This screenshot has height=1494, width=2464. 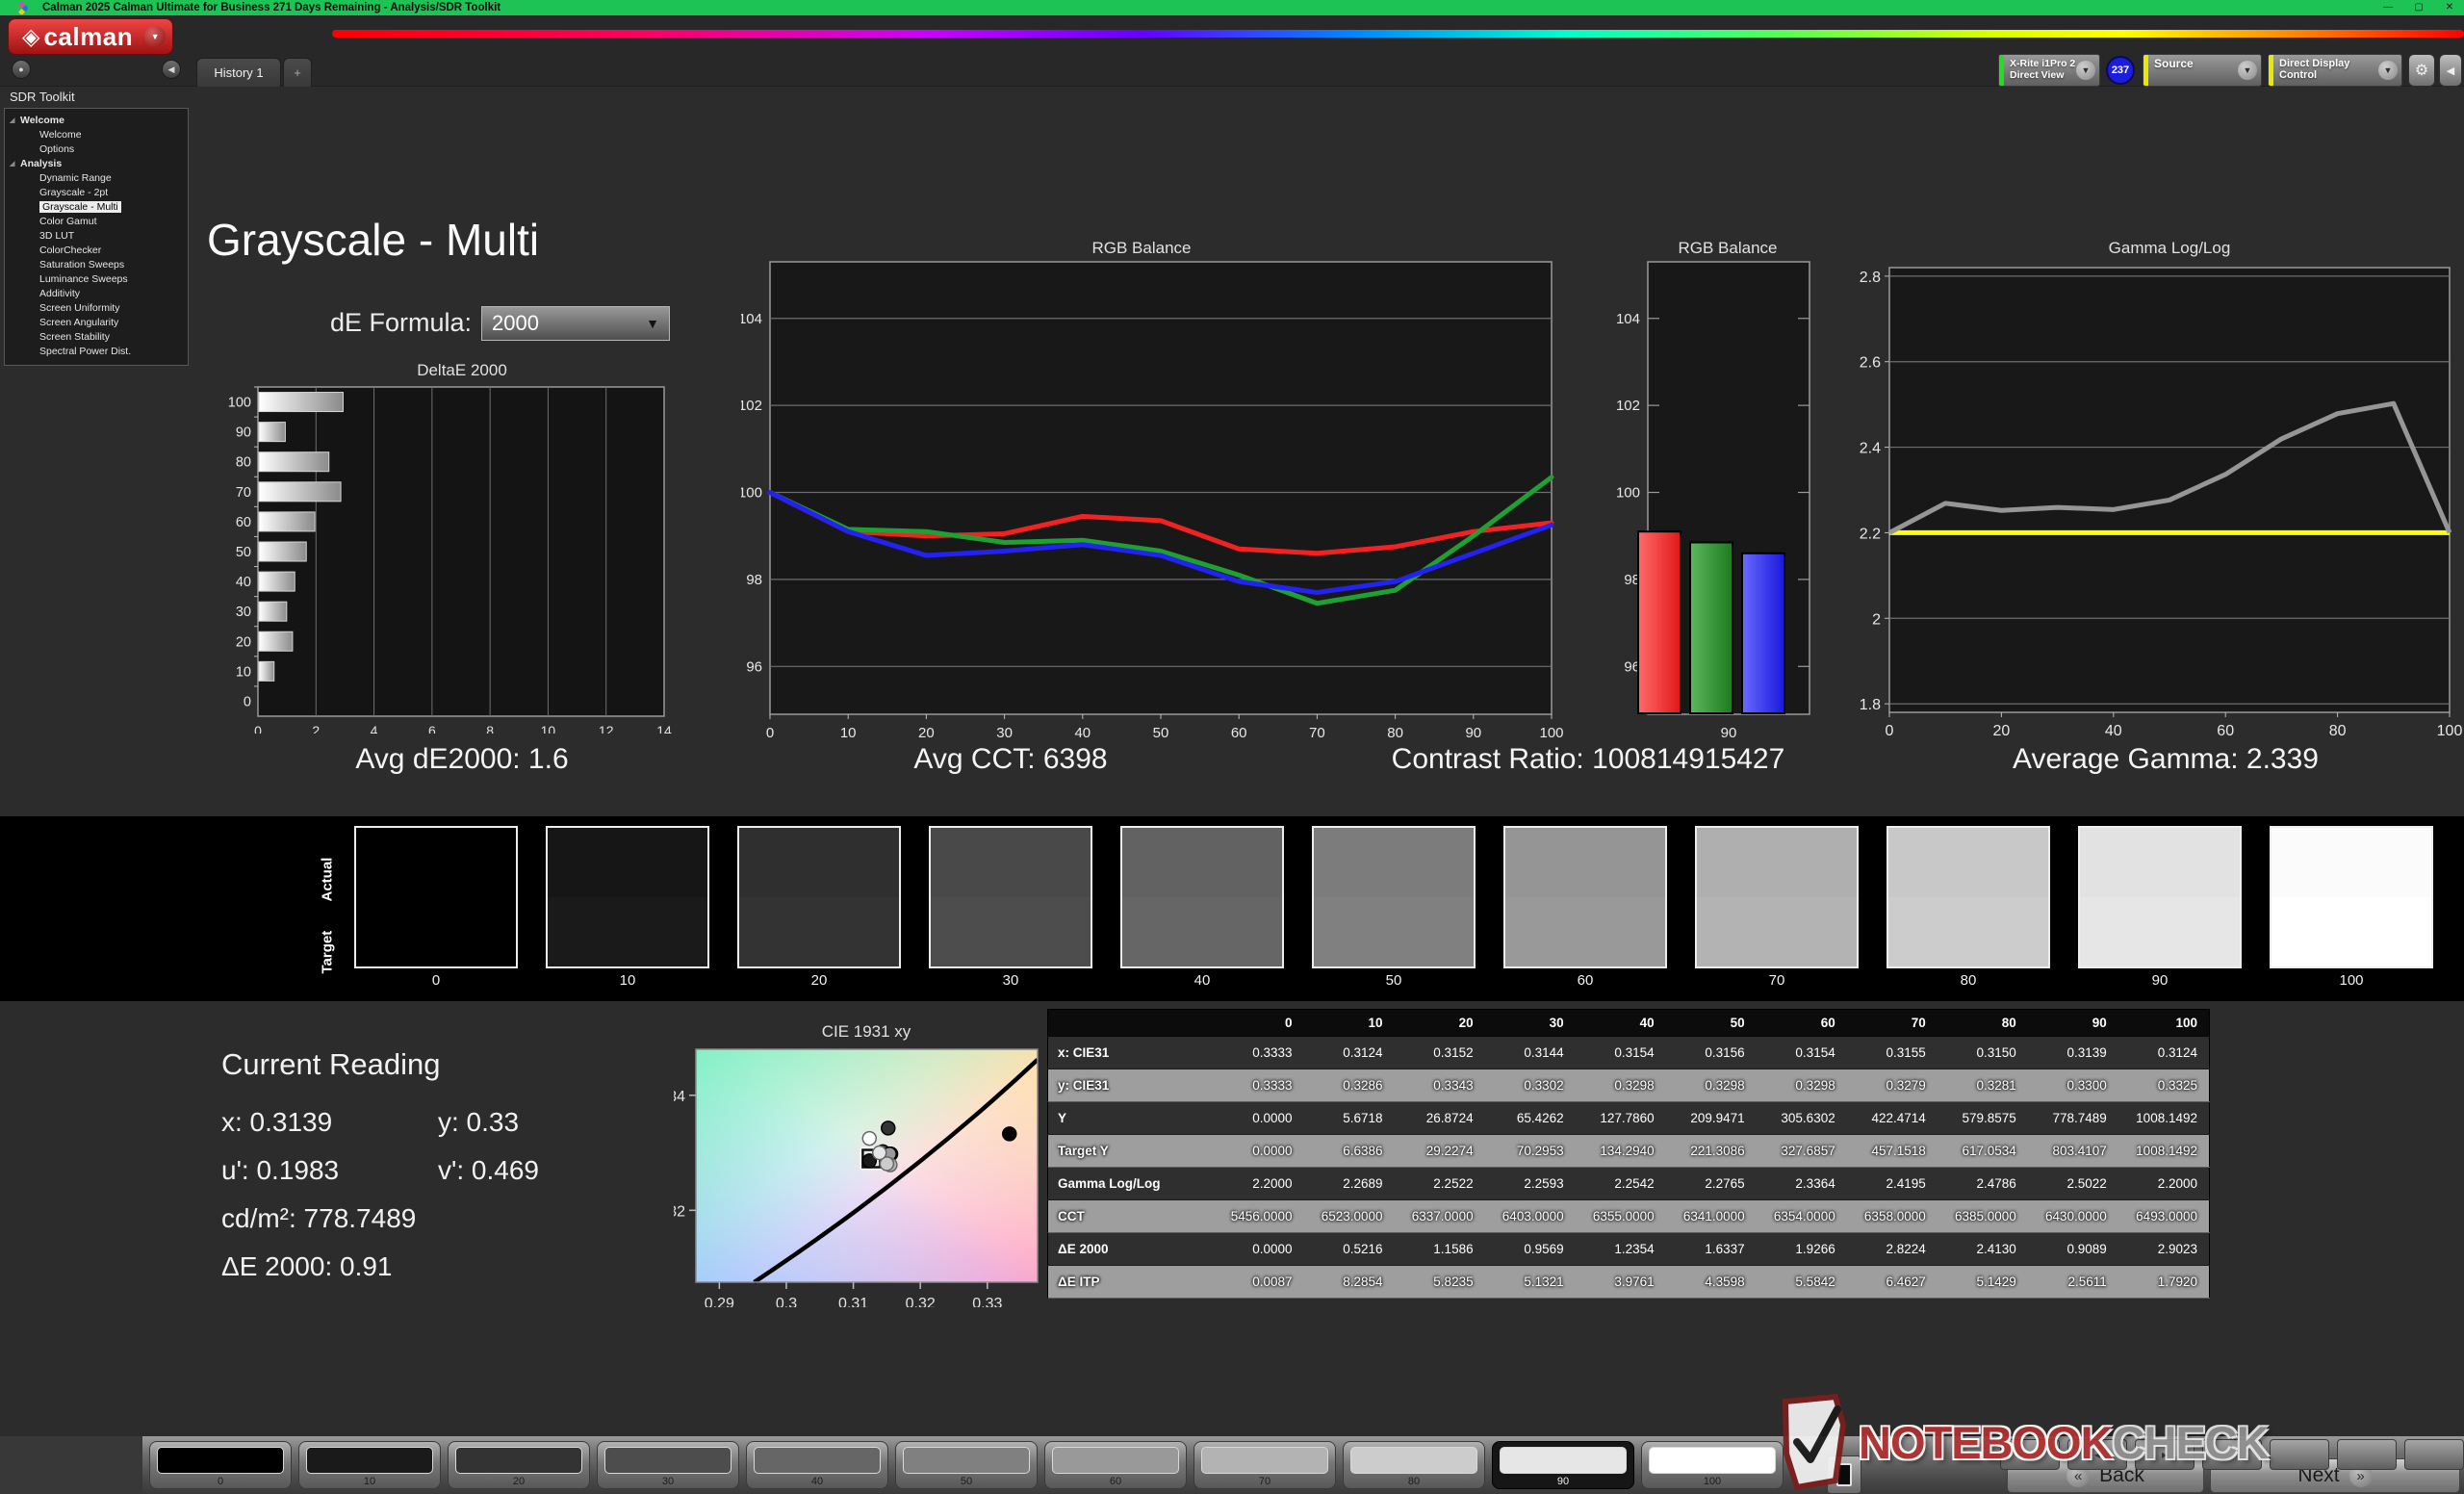 What do you see at coordinates (1801, 1023) in the screenshot?
I see `table-column-header: 60` at bounding box center [1801, 1023].